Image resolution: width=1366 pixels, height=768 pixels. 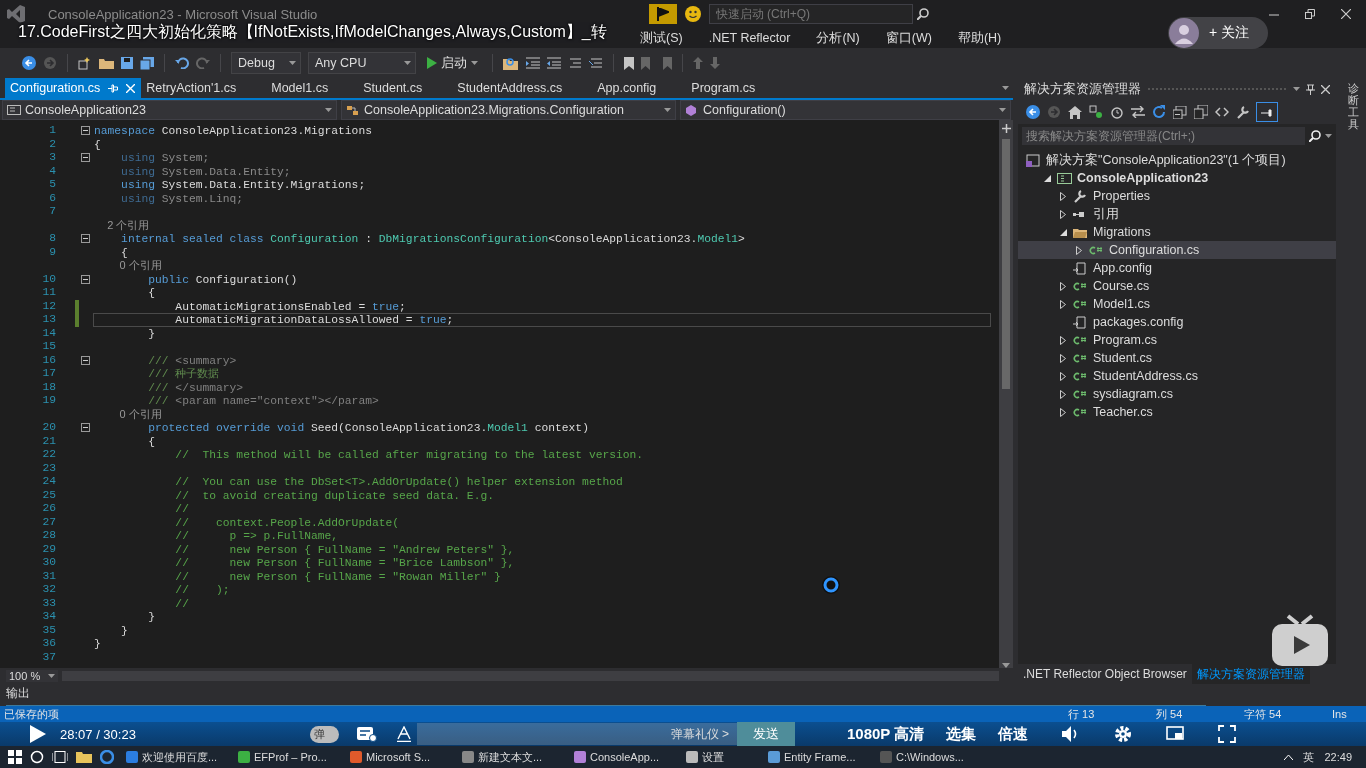 What do you see at coordinates (1309, 757) in the screenshot?
I see `input-language: 英` at bounding box center [1309, 757].